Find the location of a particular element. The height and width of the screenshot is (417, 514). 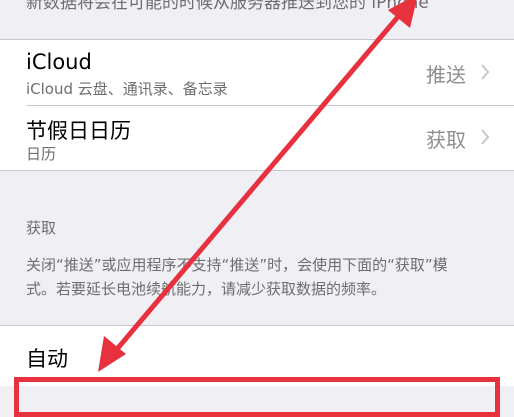

account-title: iCloud is located at coordinates (59, 62).